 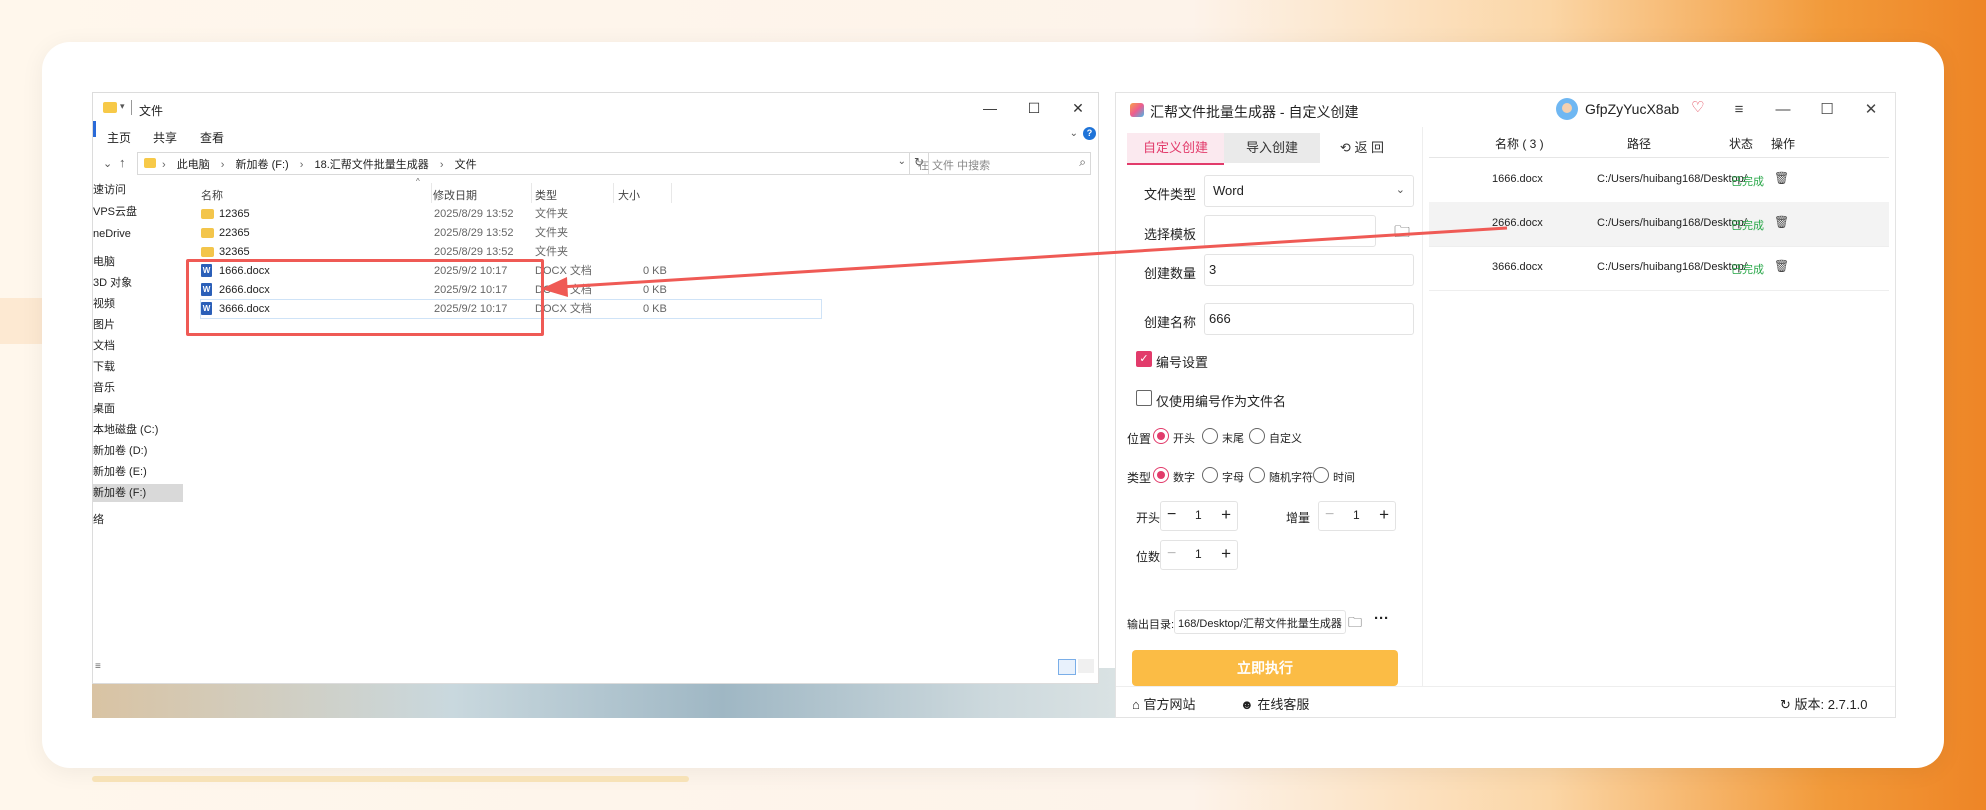 What do you see at coordinates (150, 163) in the screenshot?
I see `folder-icon` at bounding box center [150, 163].